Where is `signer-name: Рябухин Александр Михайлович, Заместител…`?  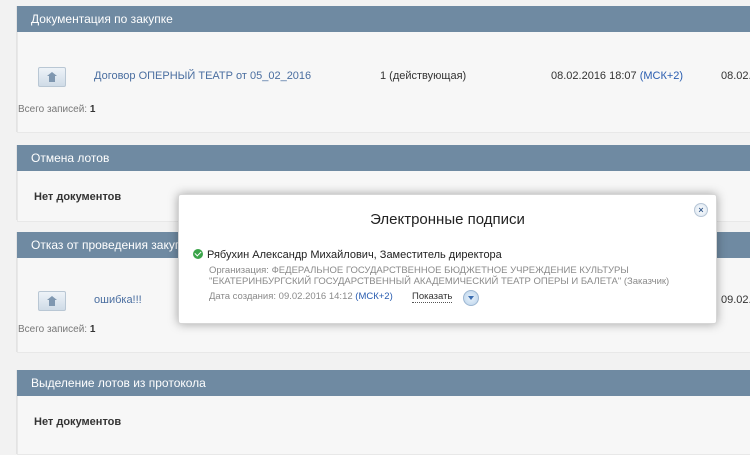 signer-name: Рябухин Александр Михайлович, Заместител… is located at coordinates (354, 255).